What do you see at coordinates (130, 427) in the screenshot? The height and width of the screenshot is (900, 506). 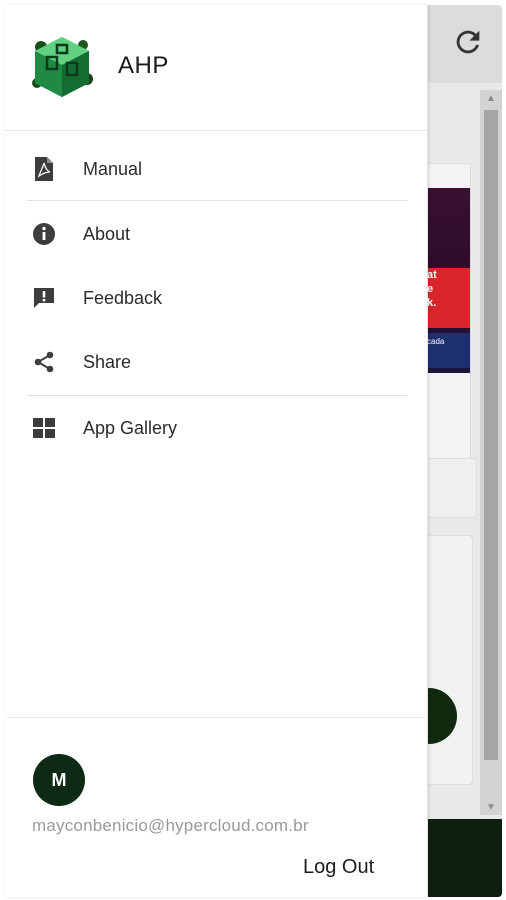 I see `menu-item-label: App Gallery` at bounding box center [130, 427].